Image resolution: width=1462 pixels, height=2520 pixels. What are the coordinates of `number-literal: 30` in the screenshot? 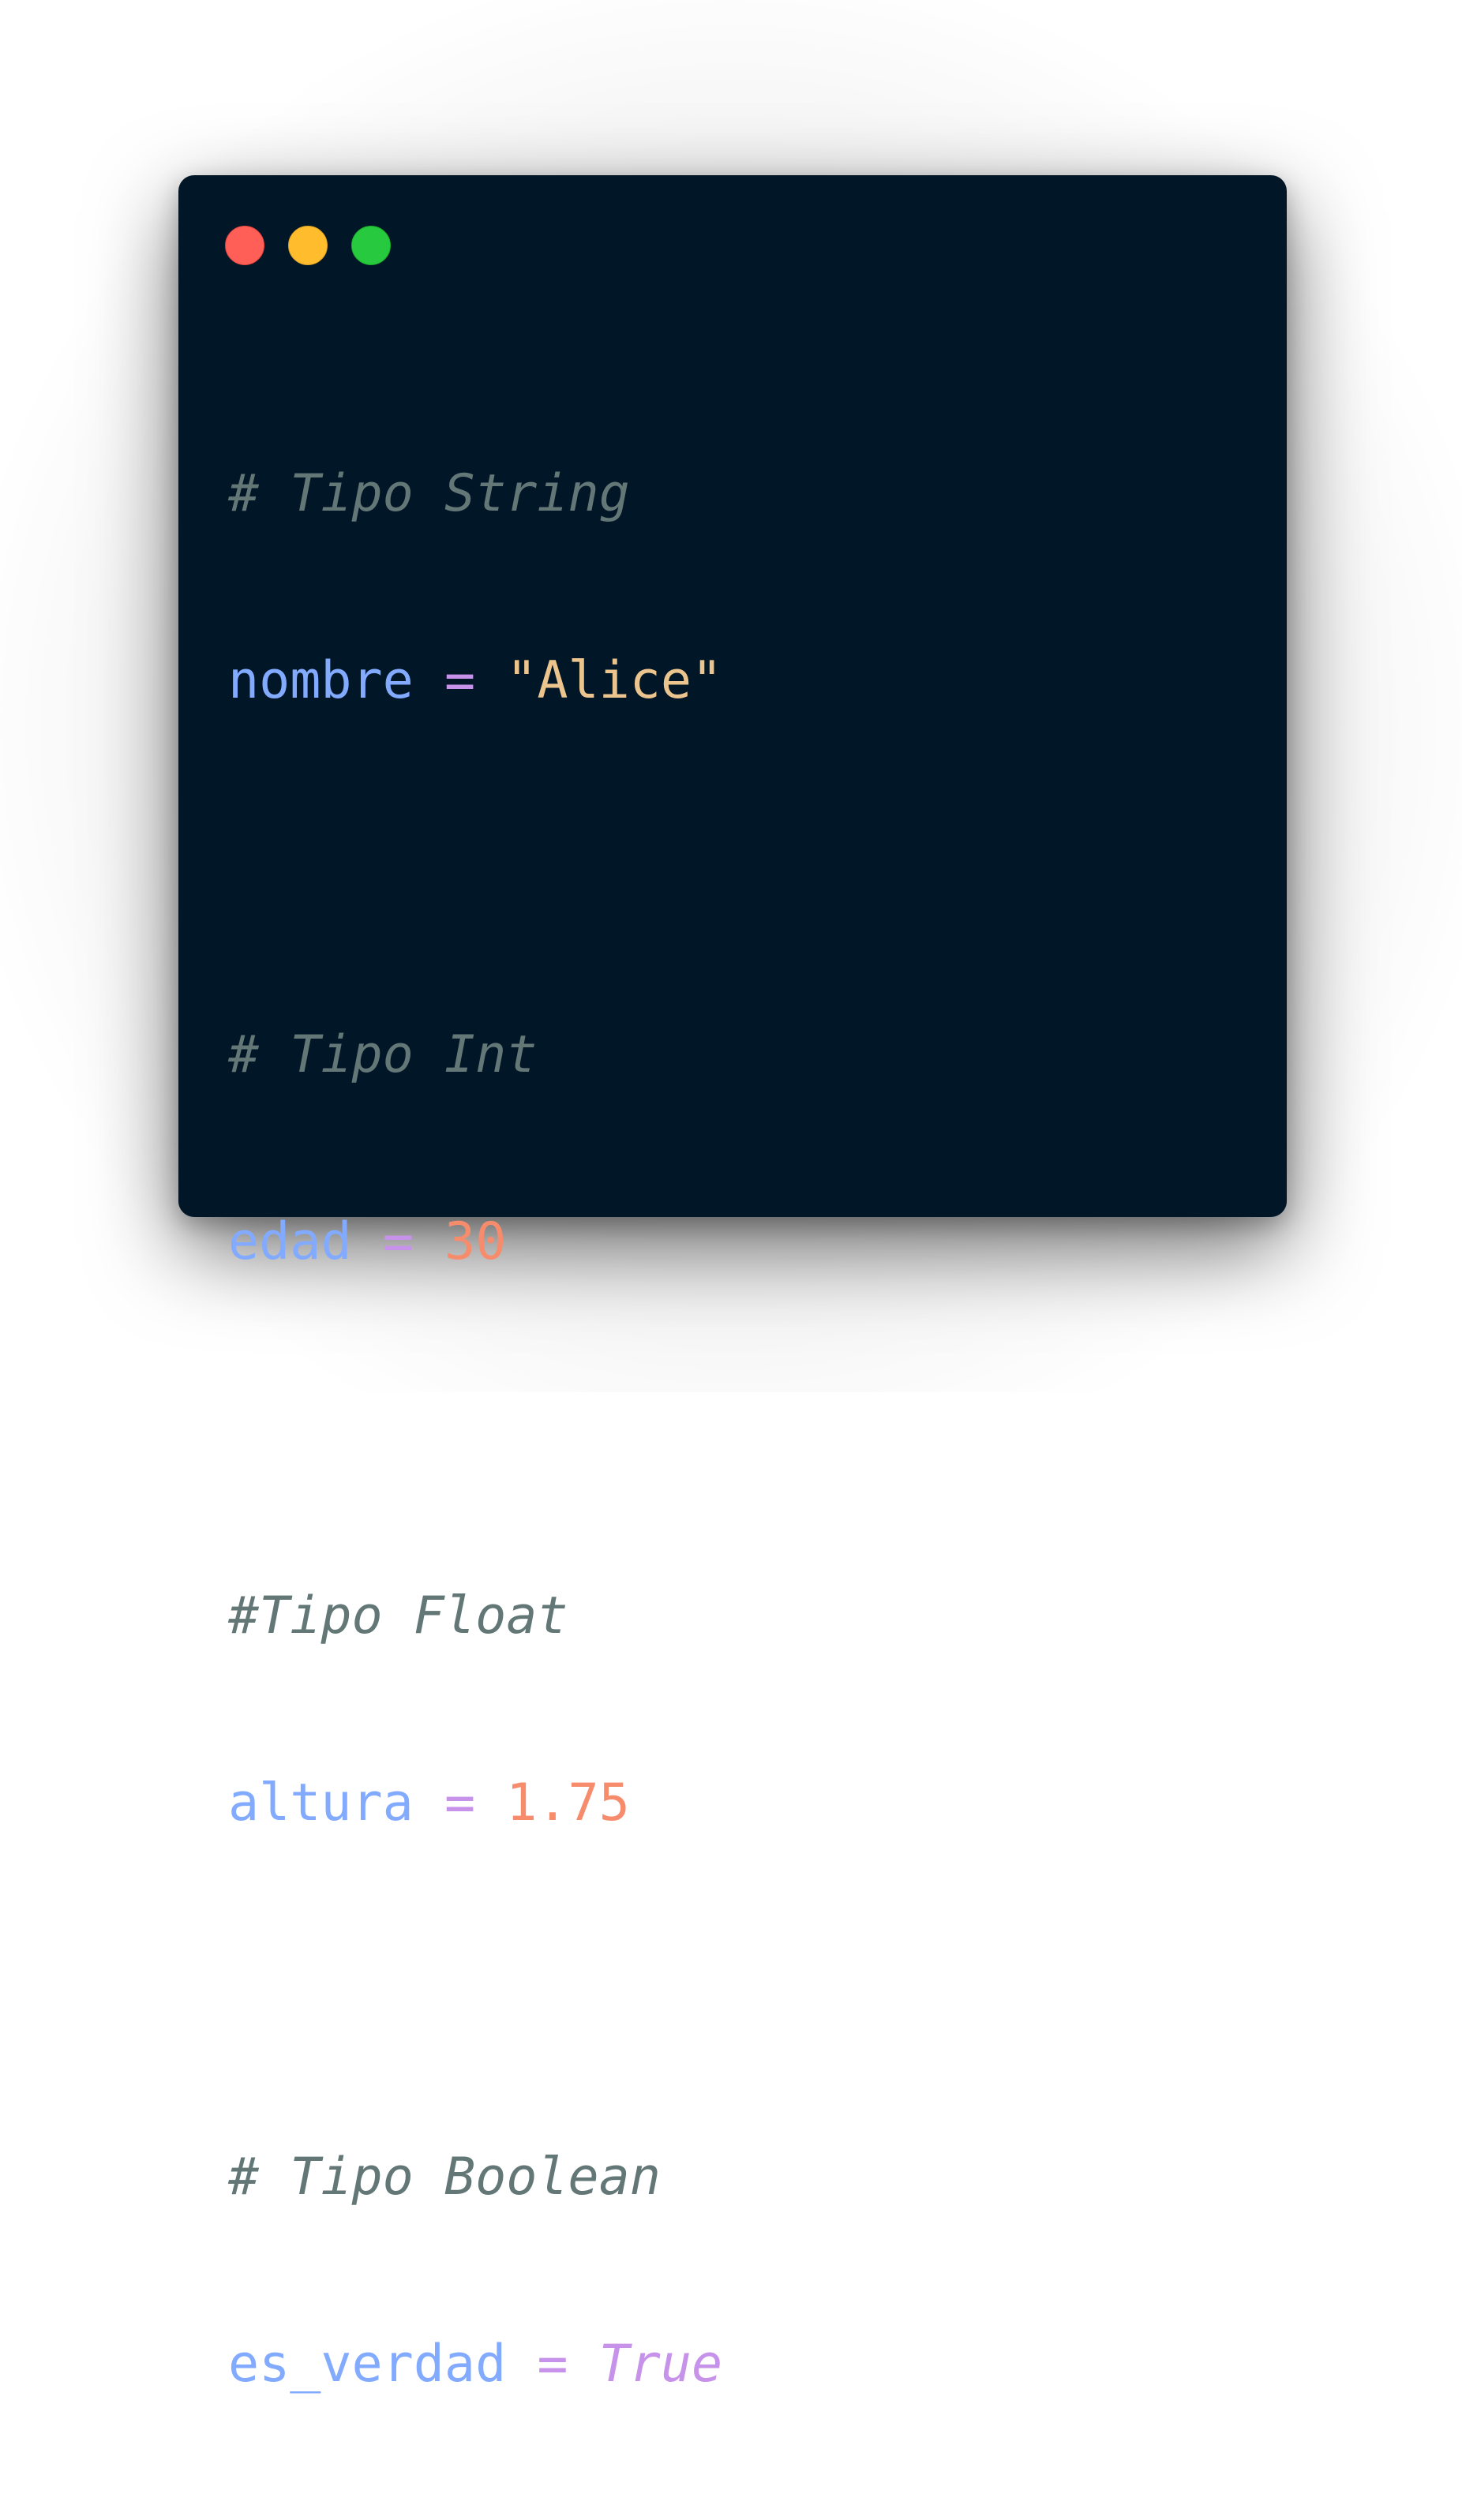 It's located at (475, 1241).